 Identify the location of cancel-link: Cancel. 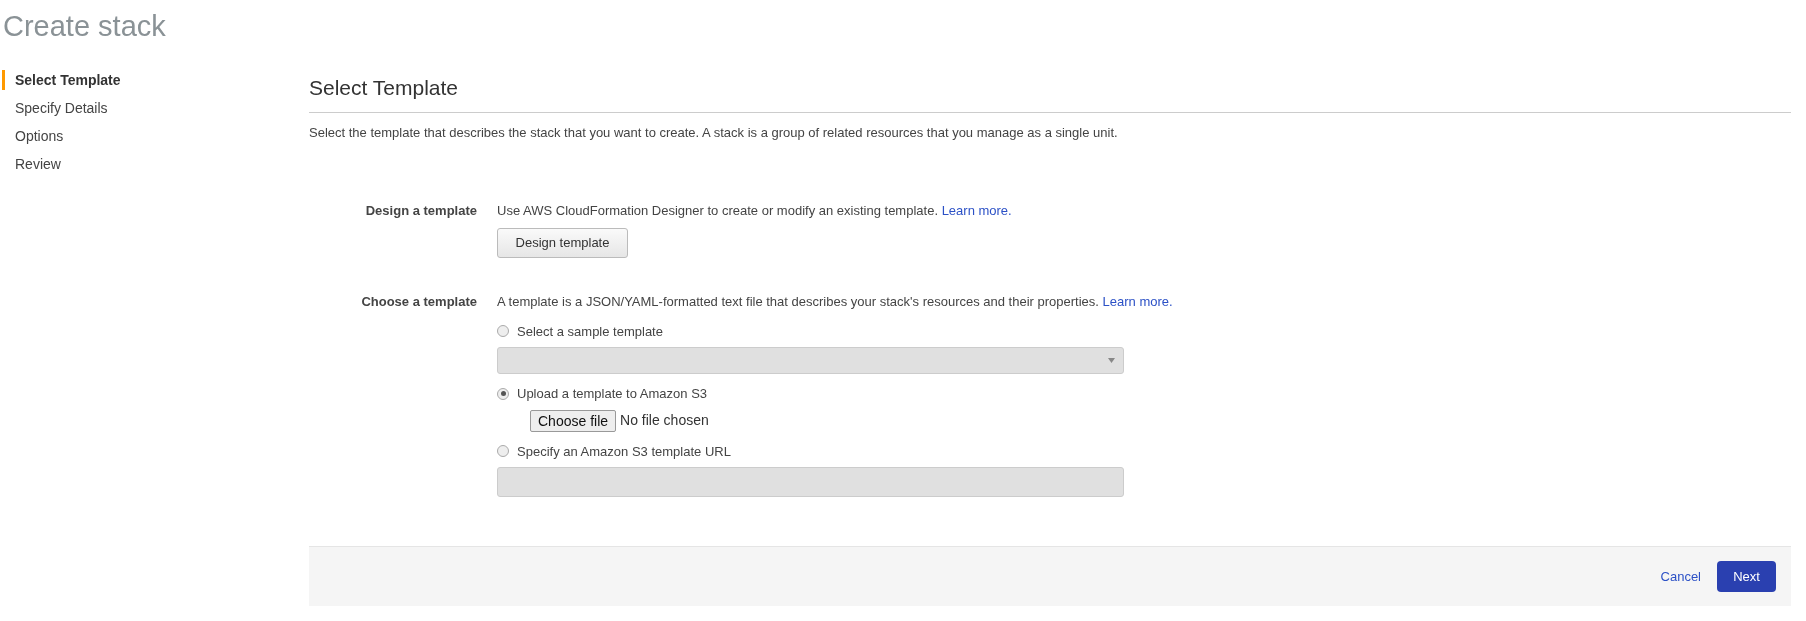
(1680, 576).